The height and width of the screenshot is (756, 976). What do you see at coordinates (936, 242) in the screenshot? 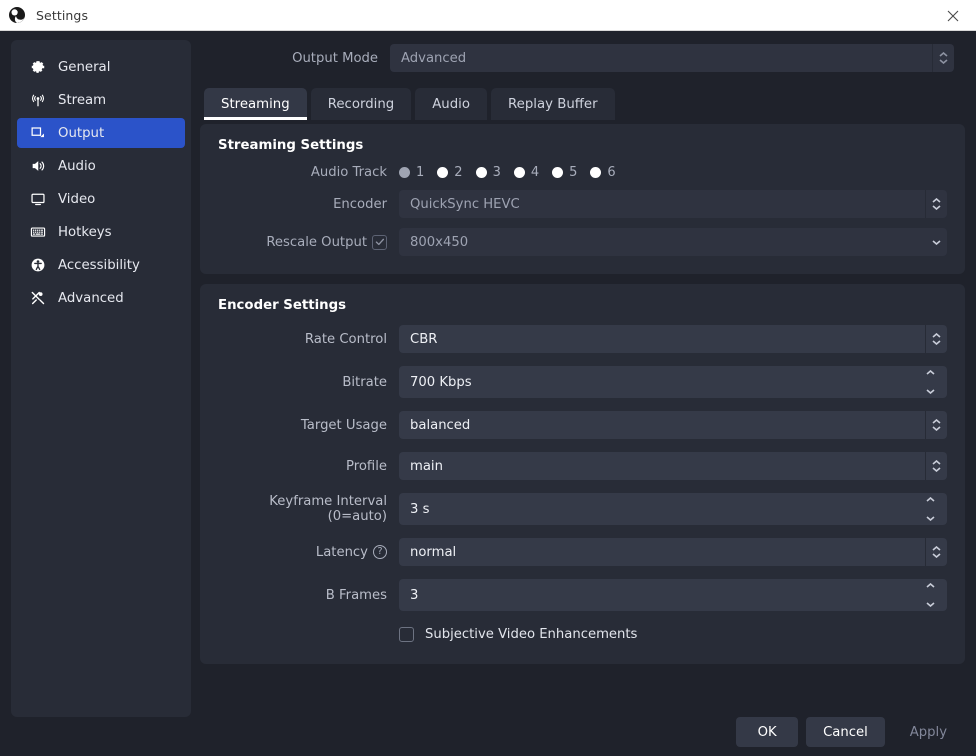
I see `chevron-down-icon` at bounding box center [936, 242].